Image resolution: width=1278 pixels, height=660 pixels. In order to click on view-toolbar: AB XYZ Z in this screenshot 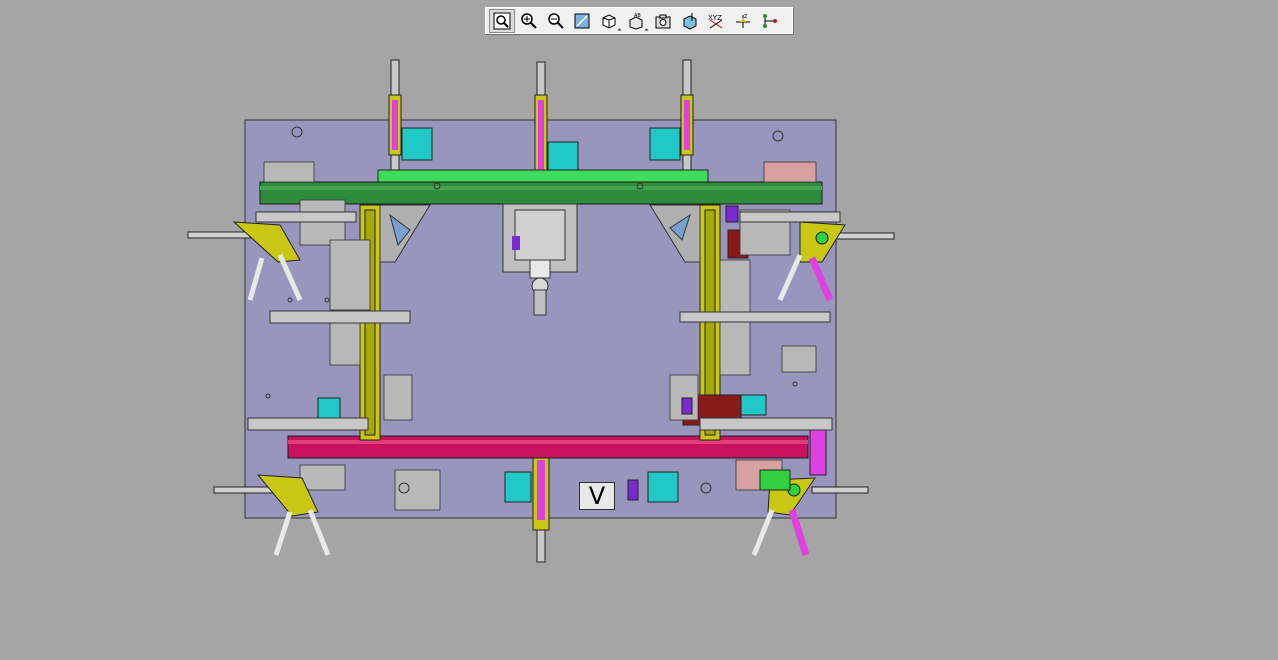, I will do `click(639, 20)`.